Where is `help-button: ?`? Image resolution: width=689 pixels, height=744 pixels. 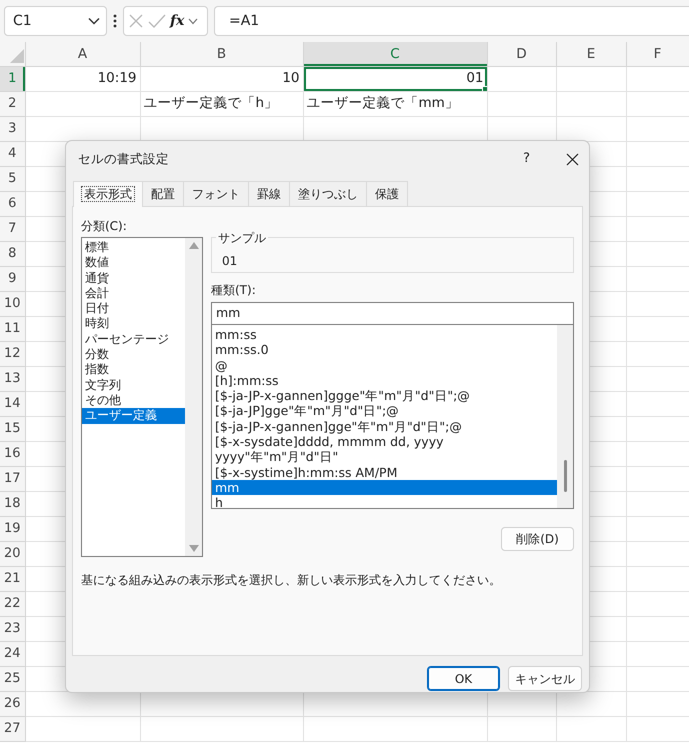
help-button: ? is located at coordinates (526, 159).